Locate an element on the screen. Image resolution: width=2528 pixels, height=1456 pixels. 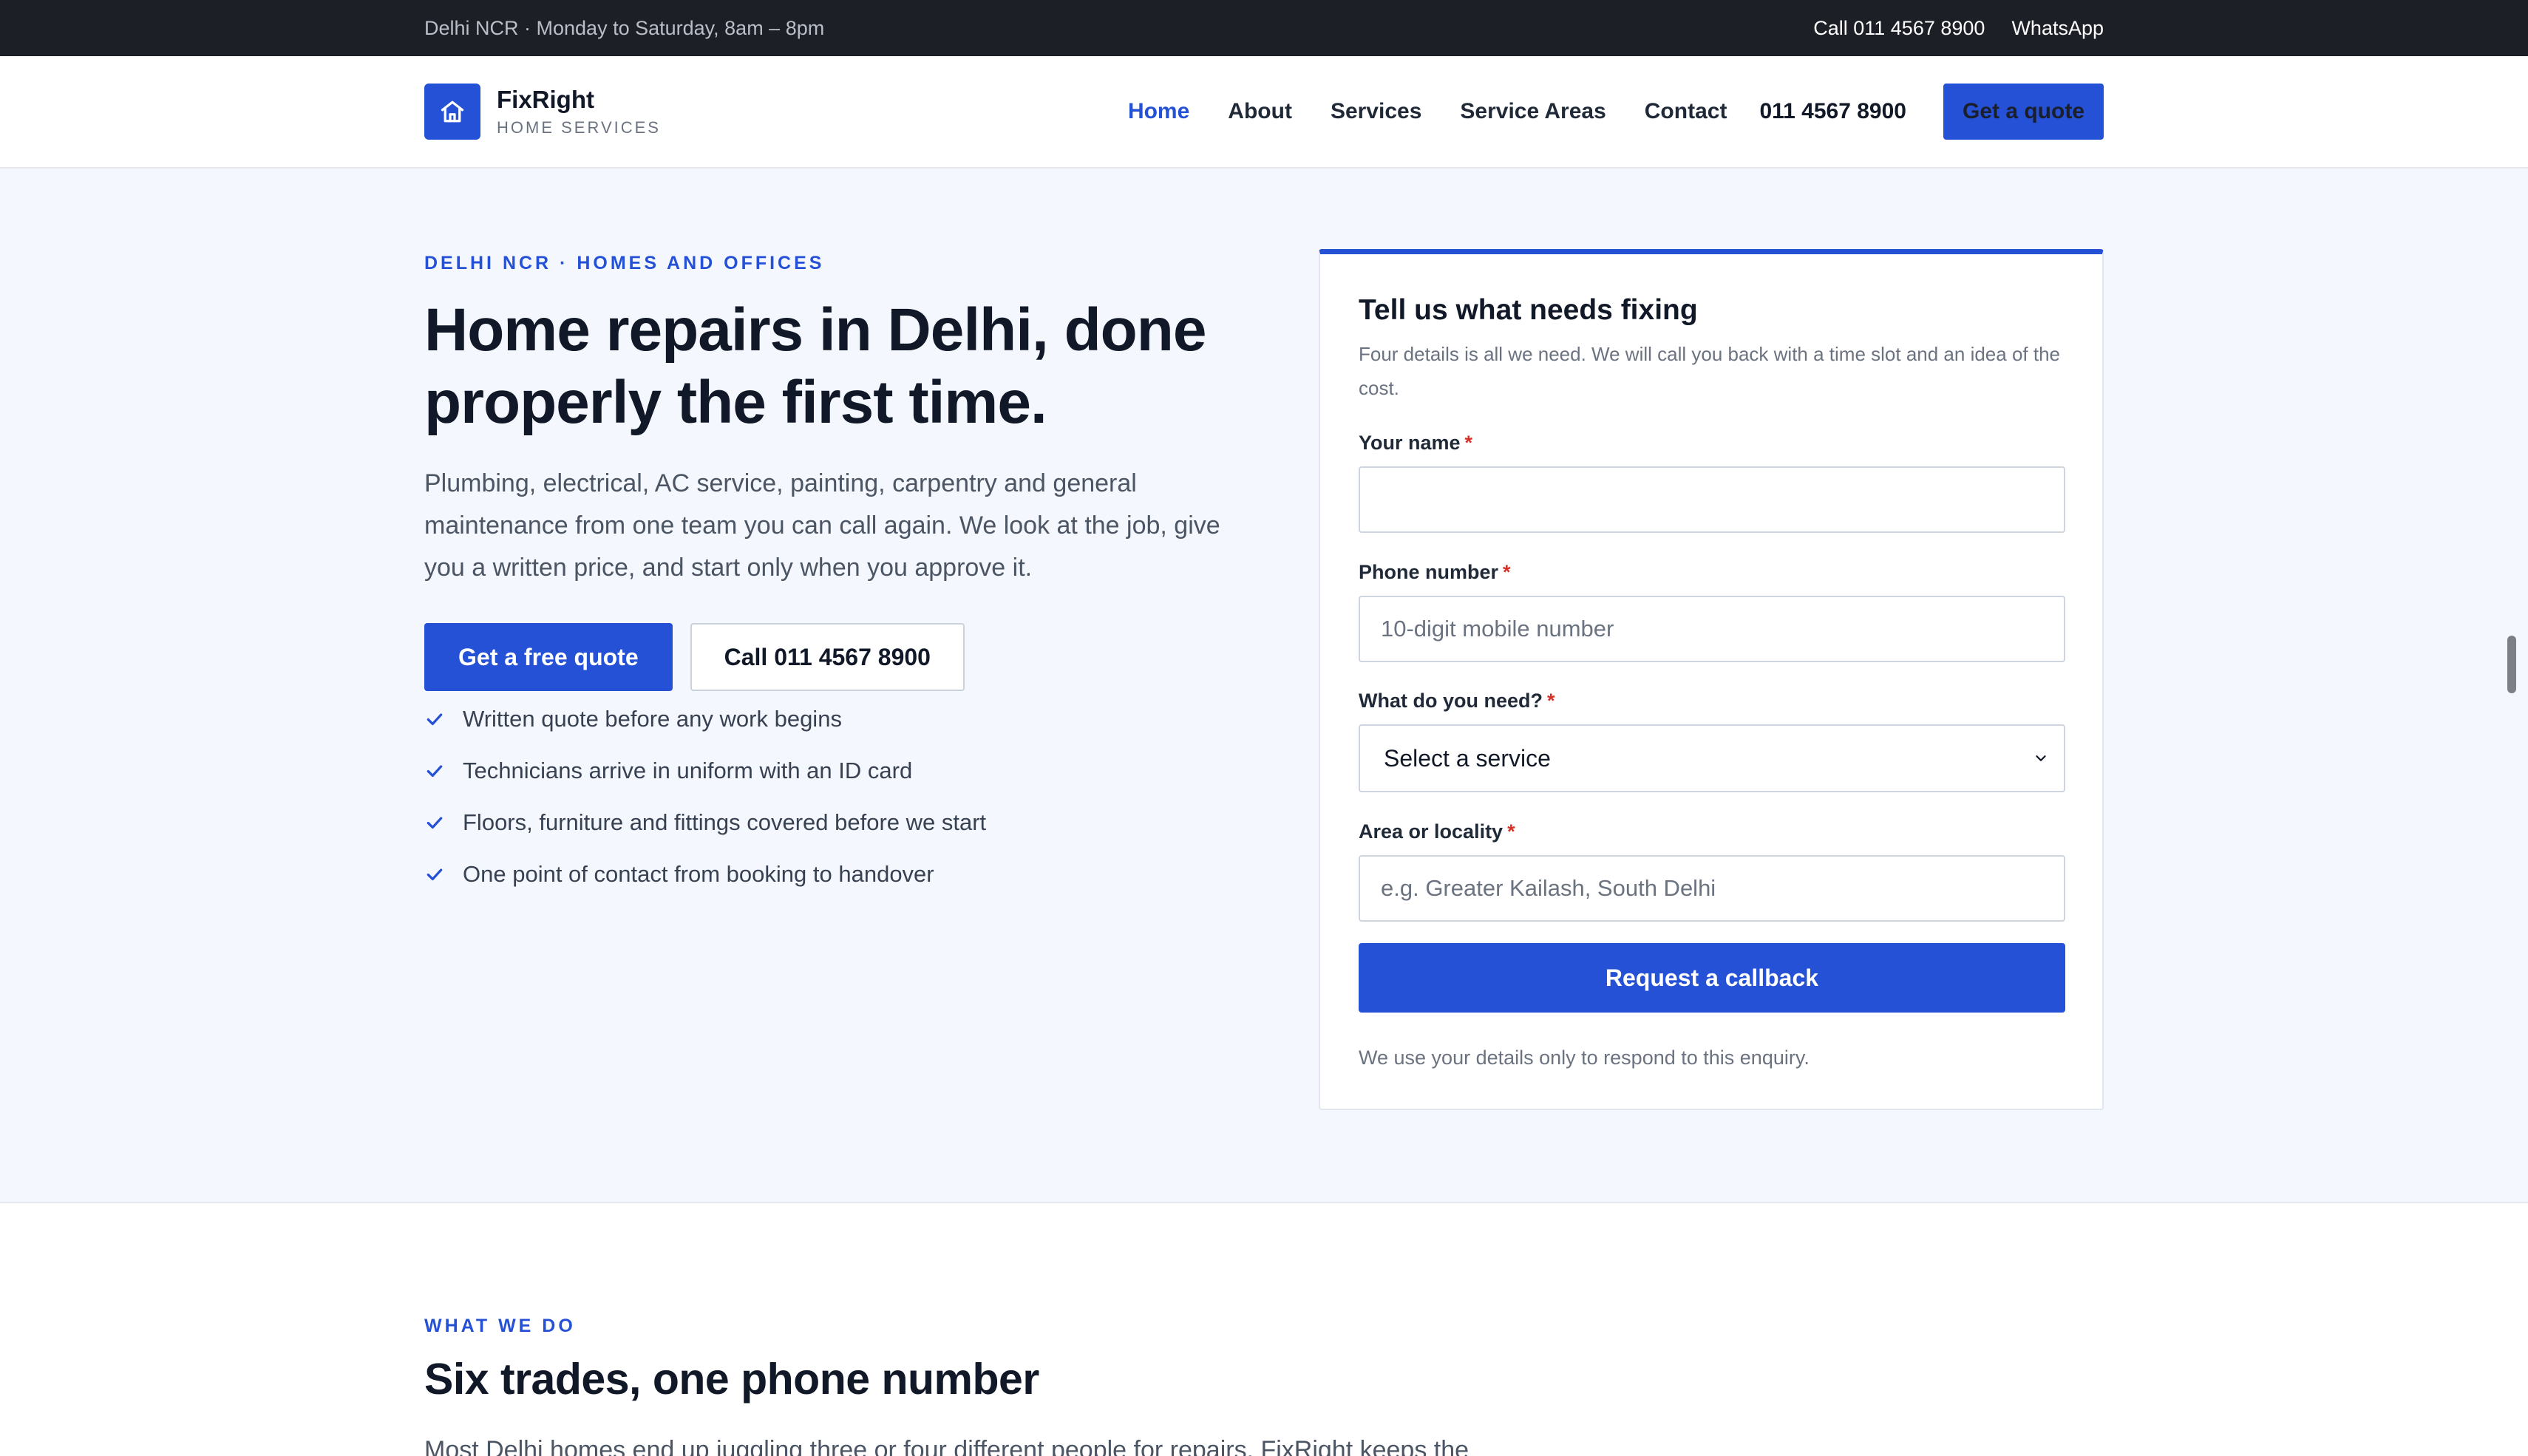
topbar-links: Call 011 4567 8900 WhatsApp is located at coordinates (1958, 29).